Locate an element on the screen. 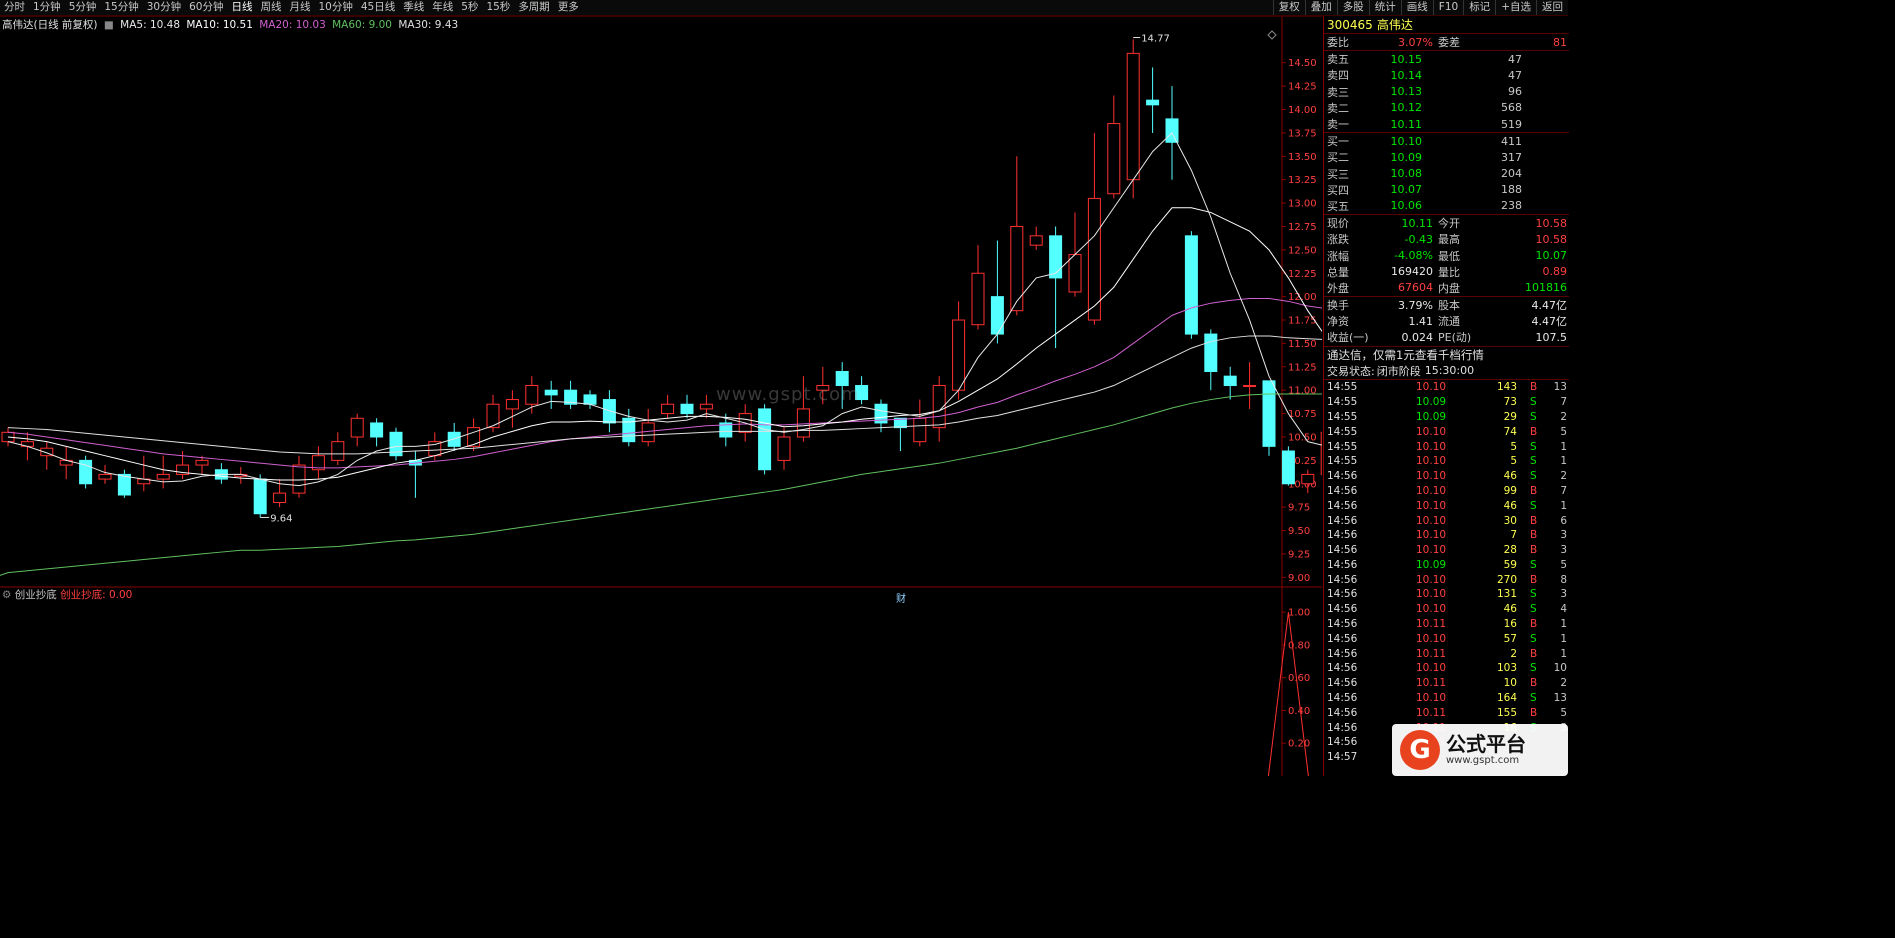 The width and height of the screenshot is (1895, 938). tick-row: 14:56 10.10 164 S 13 is located at coordinates (1446, 698).